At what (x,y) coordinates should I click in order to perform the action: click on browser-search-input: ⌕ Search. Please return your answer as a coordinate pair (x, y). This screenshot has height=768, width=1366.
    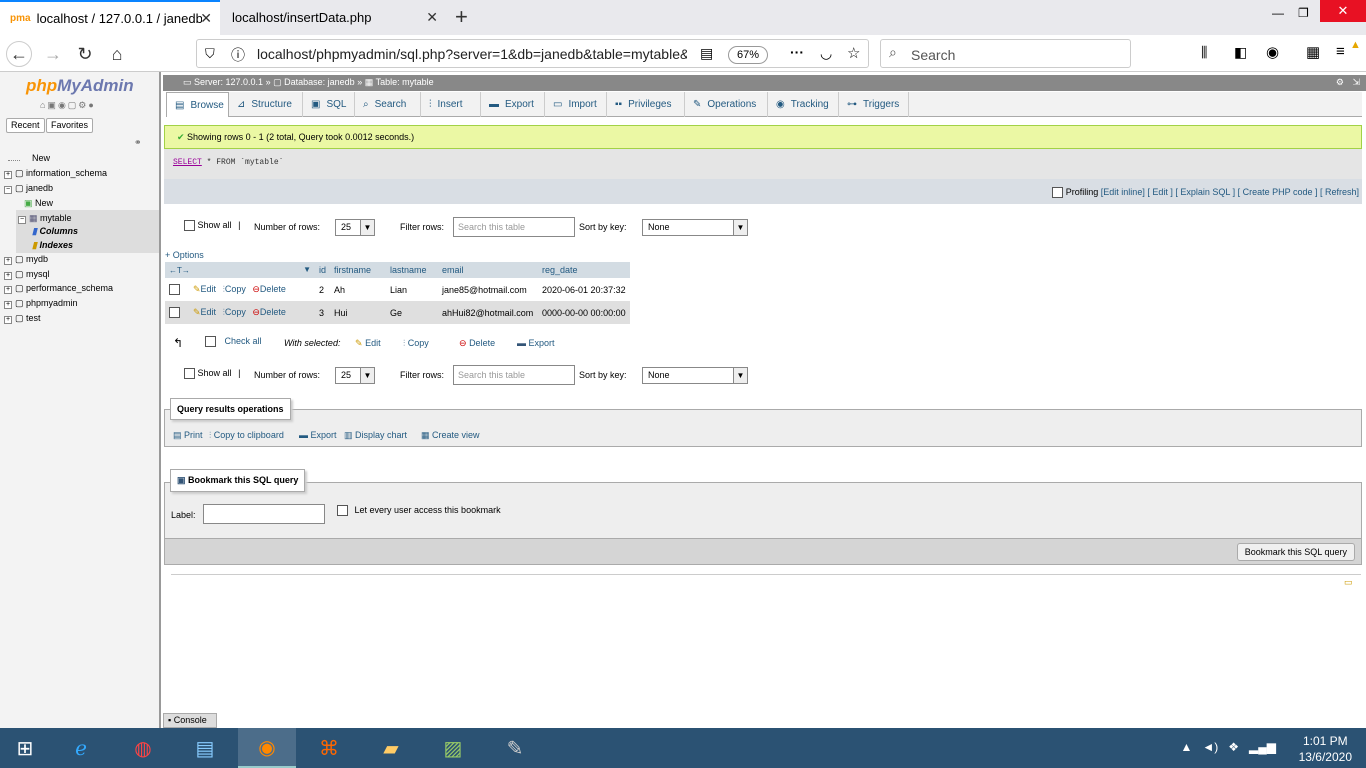
    Looking at the image, I should click on (1005, 53).